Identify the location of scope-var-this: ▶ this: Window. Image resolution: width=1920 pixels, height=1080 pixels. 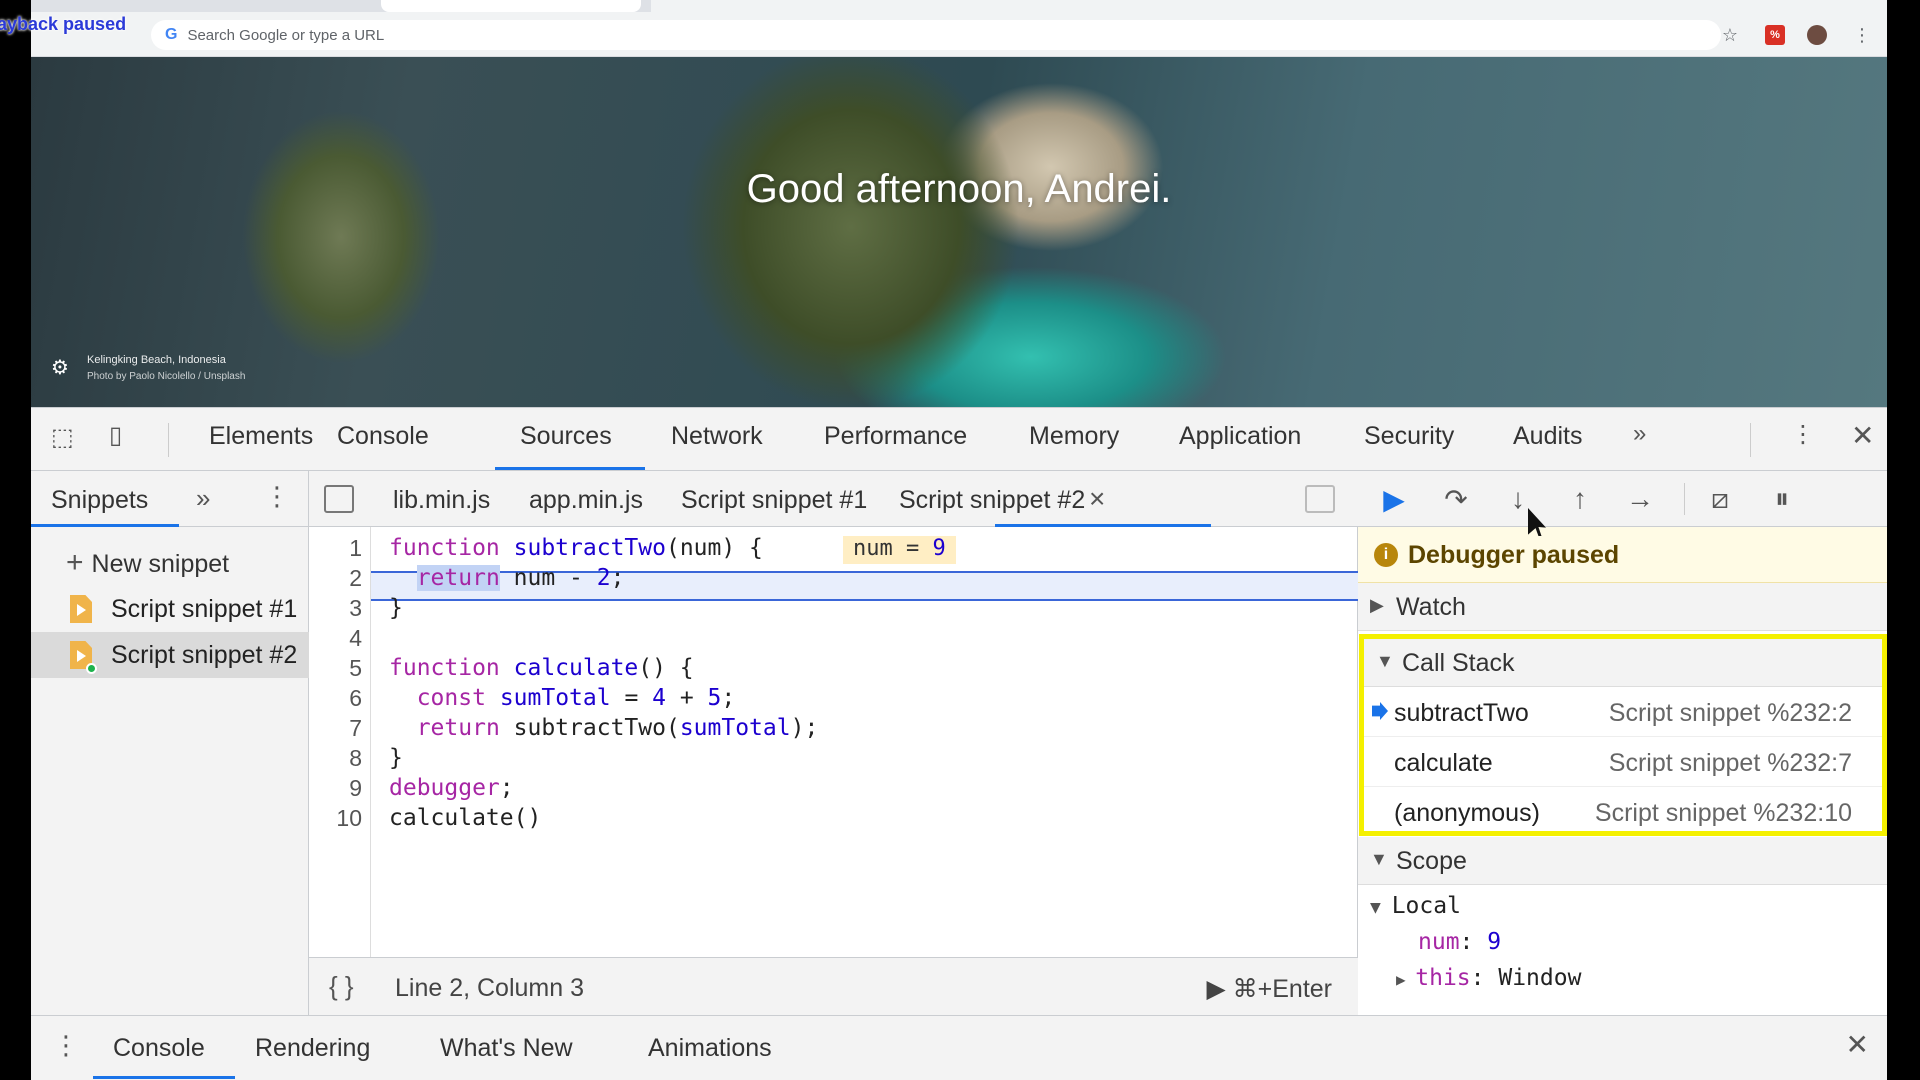
(1488, 978).